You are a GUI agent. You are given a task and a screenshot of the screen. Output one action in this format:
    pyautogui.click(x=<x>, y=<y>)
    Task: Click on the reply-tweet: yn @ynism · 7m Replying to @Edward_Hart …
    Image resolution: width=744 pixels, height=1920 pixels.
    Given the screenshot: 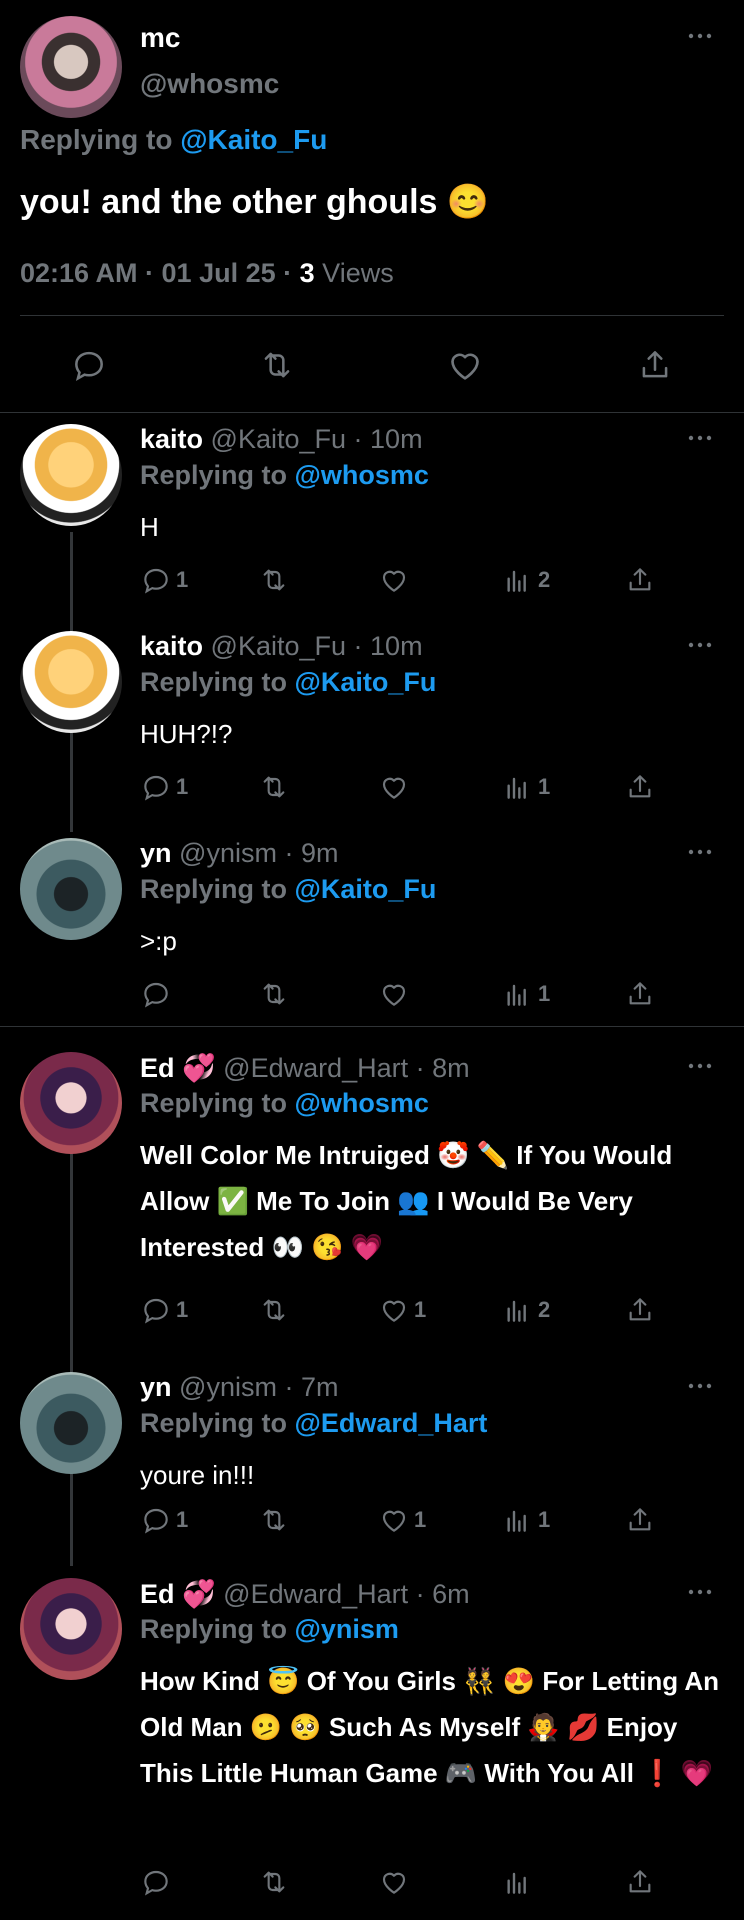 What is the action you would take?
    pyautogui.click(x=372, y=1463)
    